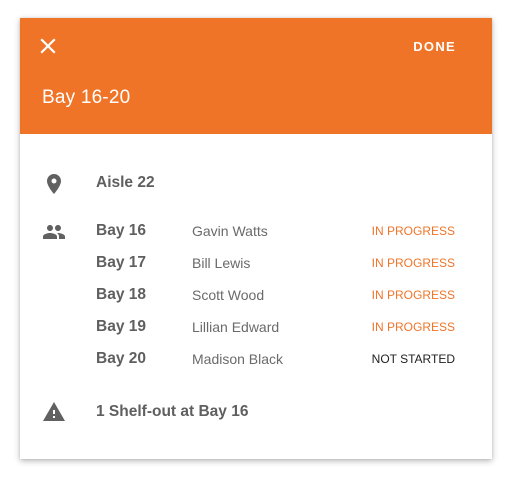  Describe the element at coordinates (434, 46) in the screenshot. I see `done-button: DONE` at that location.